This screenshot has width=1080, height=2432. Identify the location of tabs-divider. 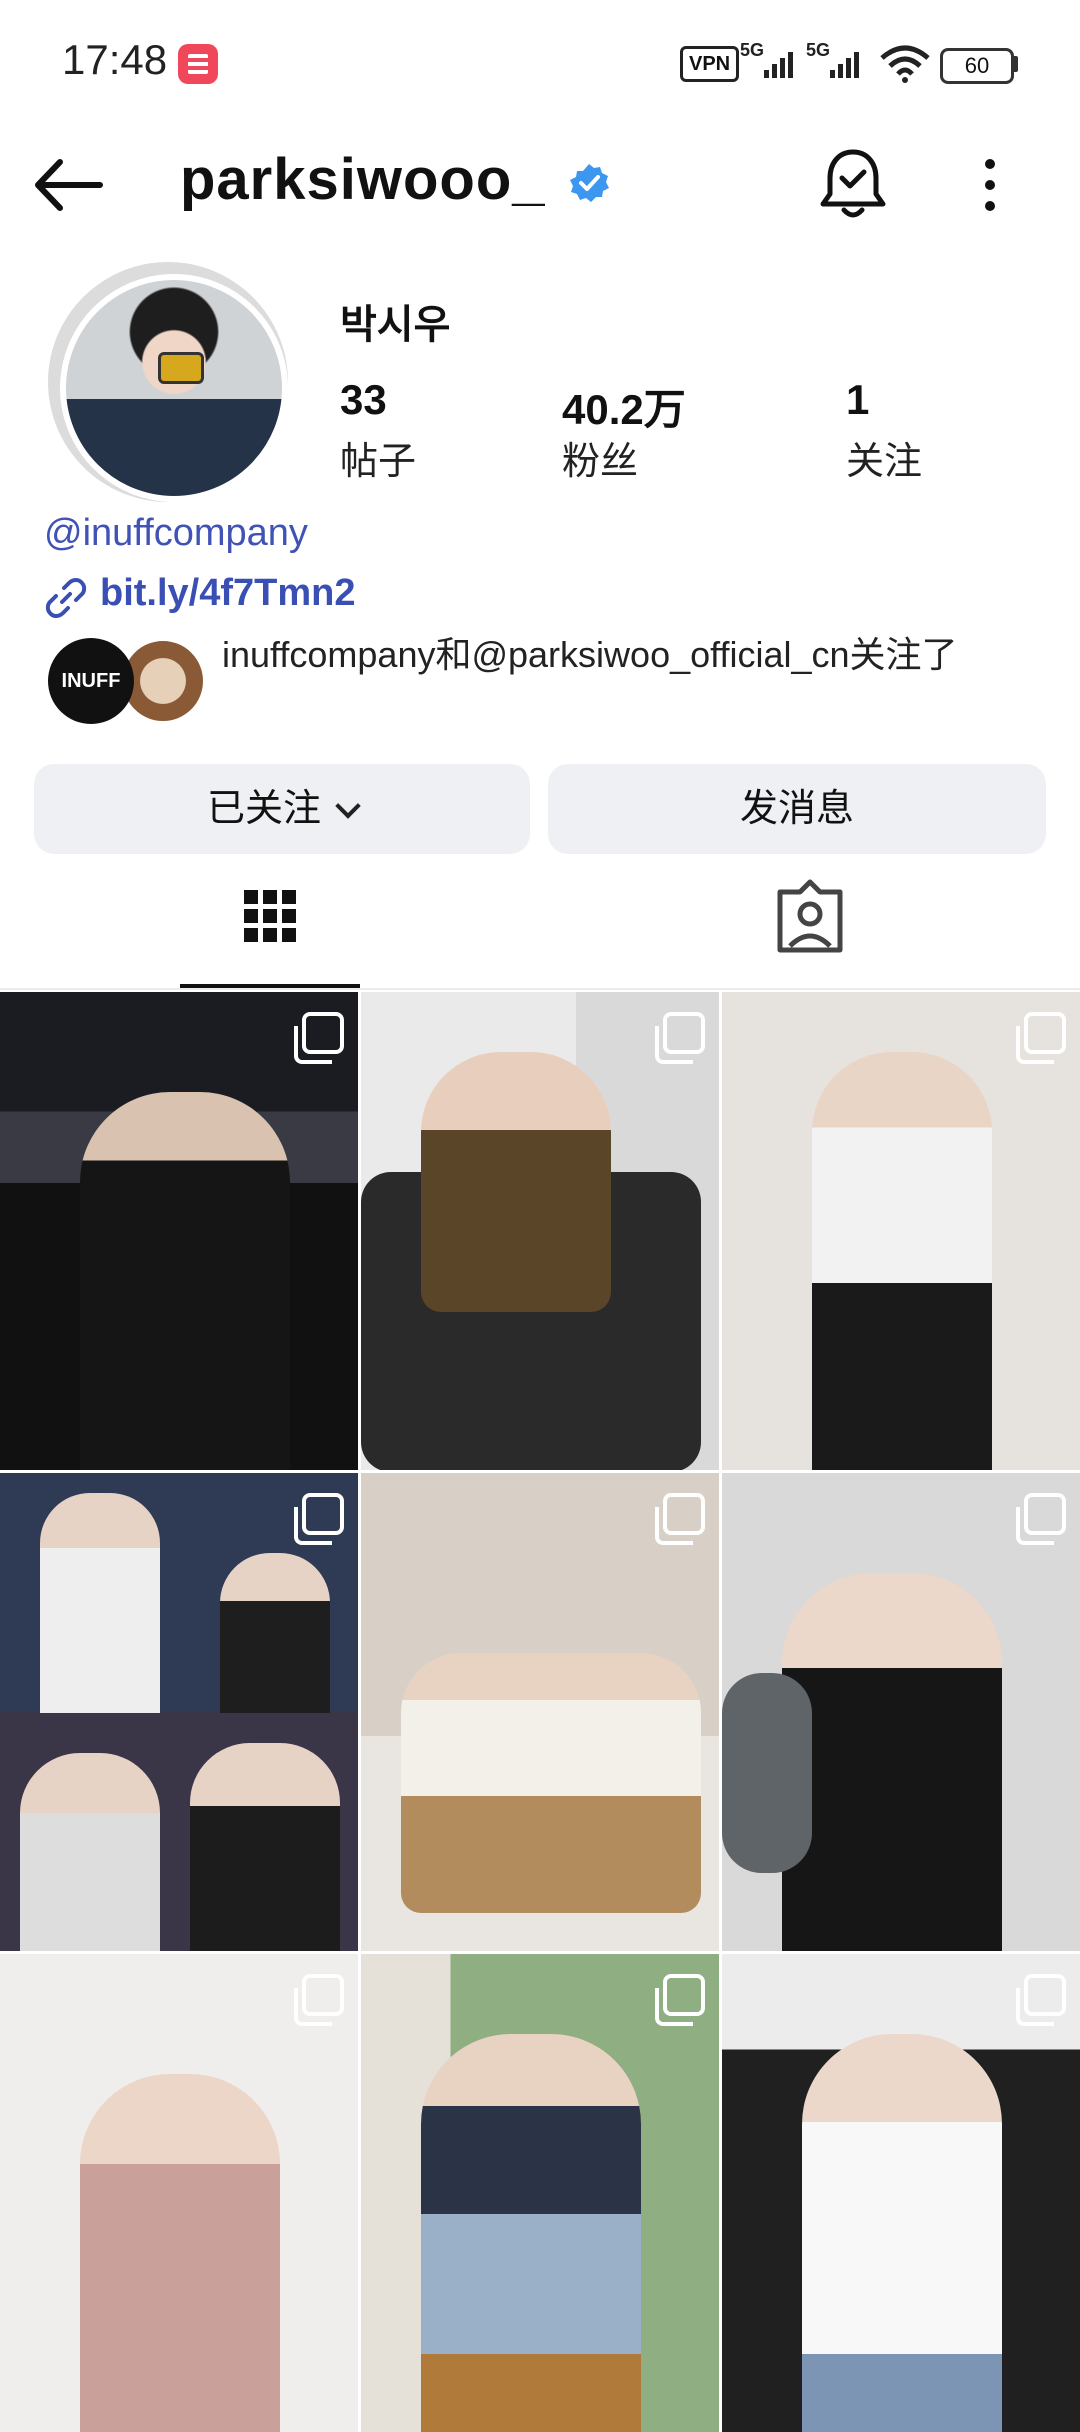
(540, 989).